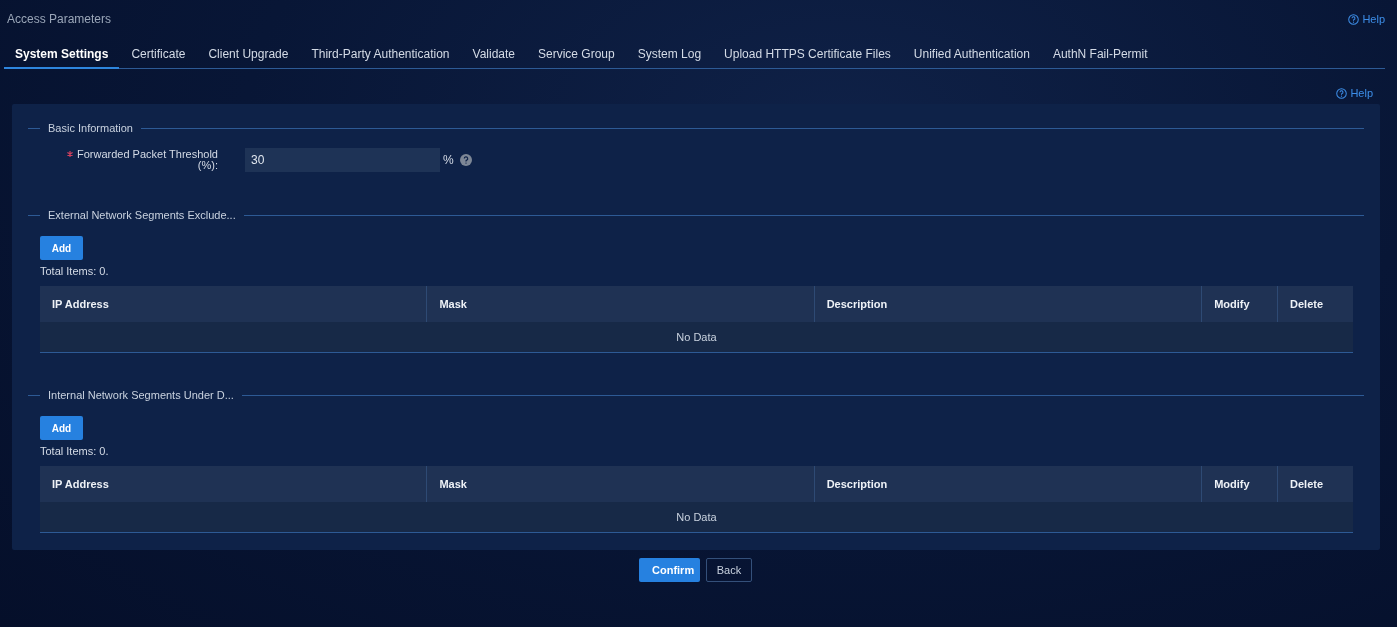 This screenshot has width=1397, height=627. I want to click on tab: Third-Party Authentication, so click(380, 53).